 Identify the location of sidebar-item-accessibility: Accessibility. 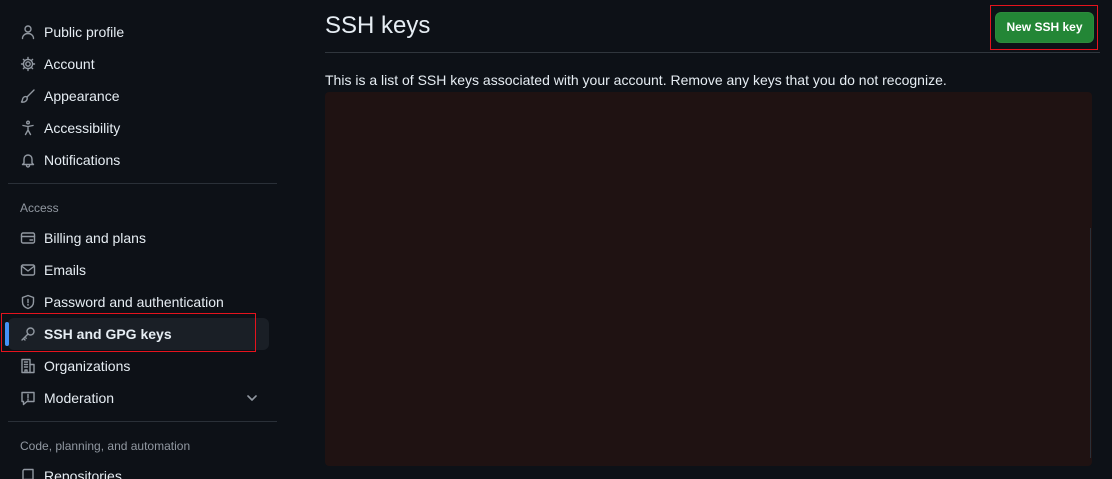
(138, 128).